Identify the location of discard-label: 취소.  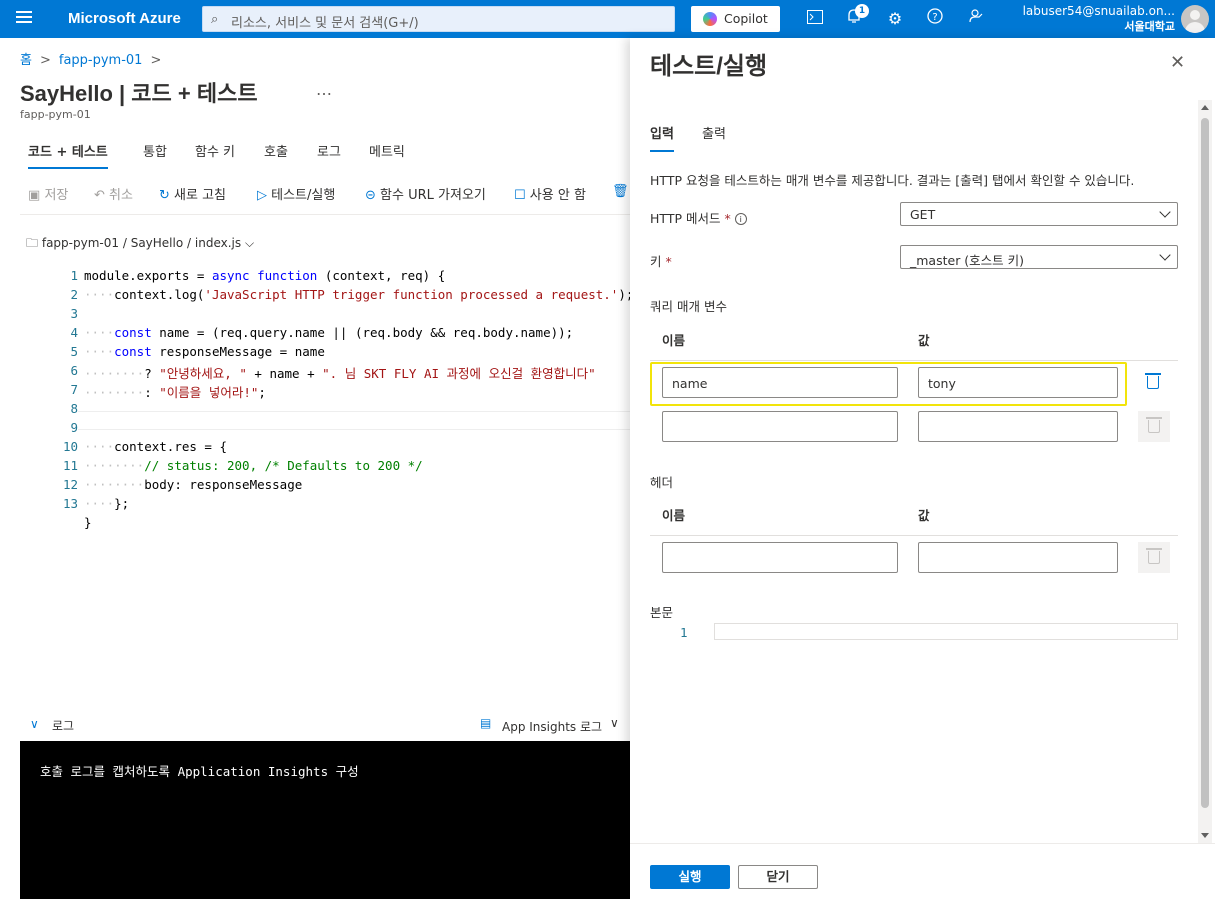
(121, 195).